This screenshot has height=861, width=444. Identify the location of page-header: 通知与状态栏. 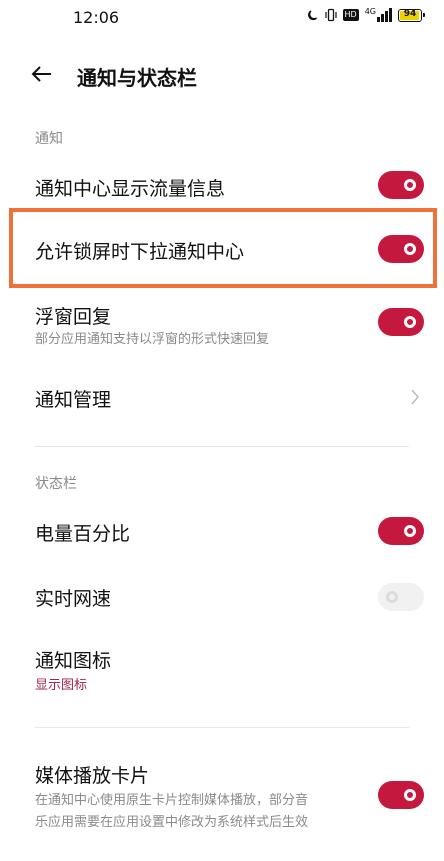
(222, 75).